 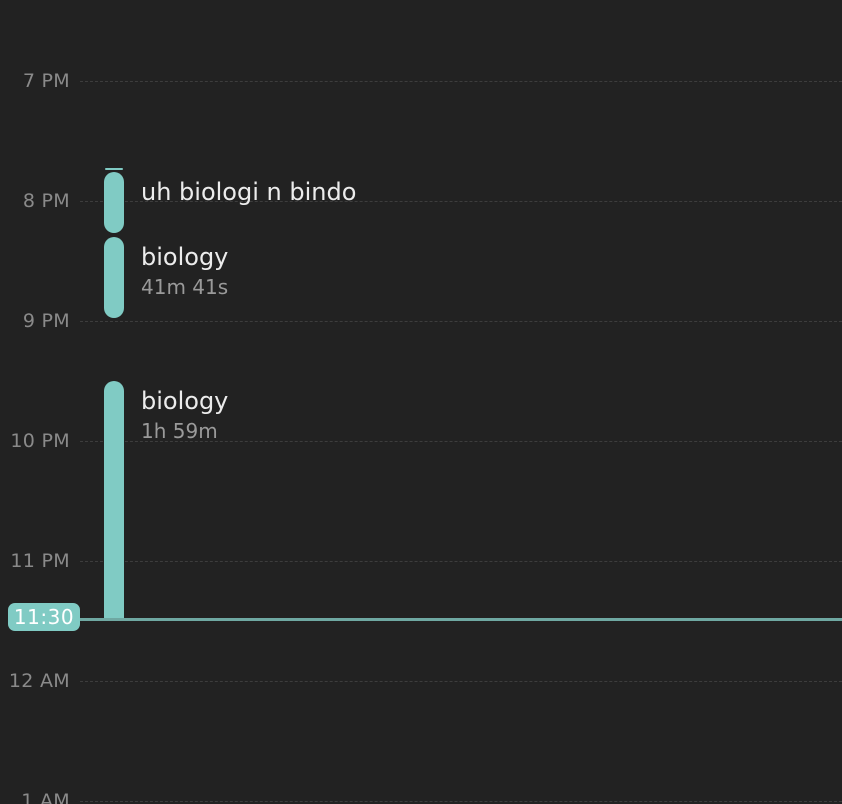 I want to click on event-start-tick, so click(x=114, y=169).